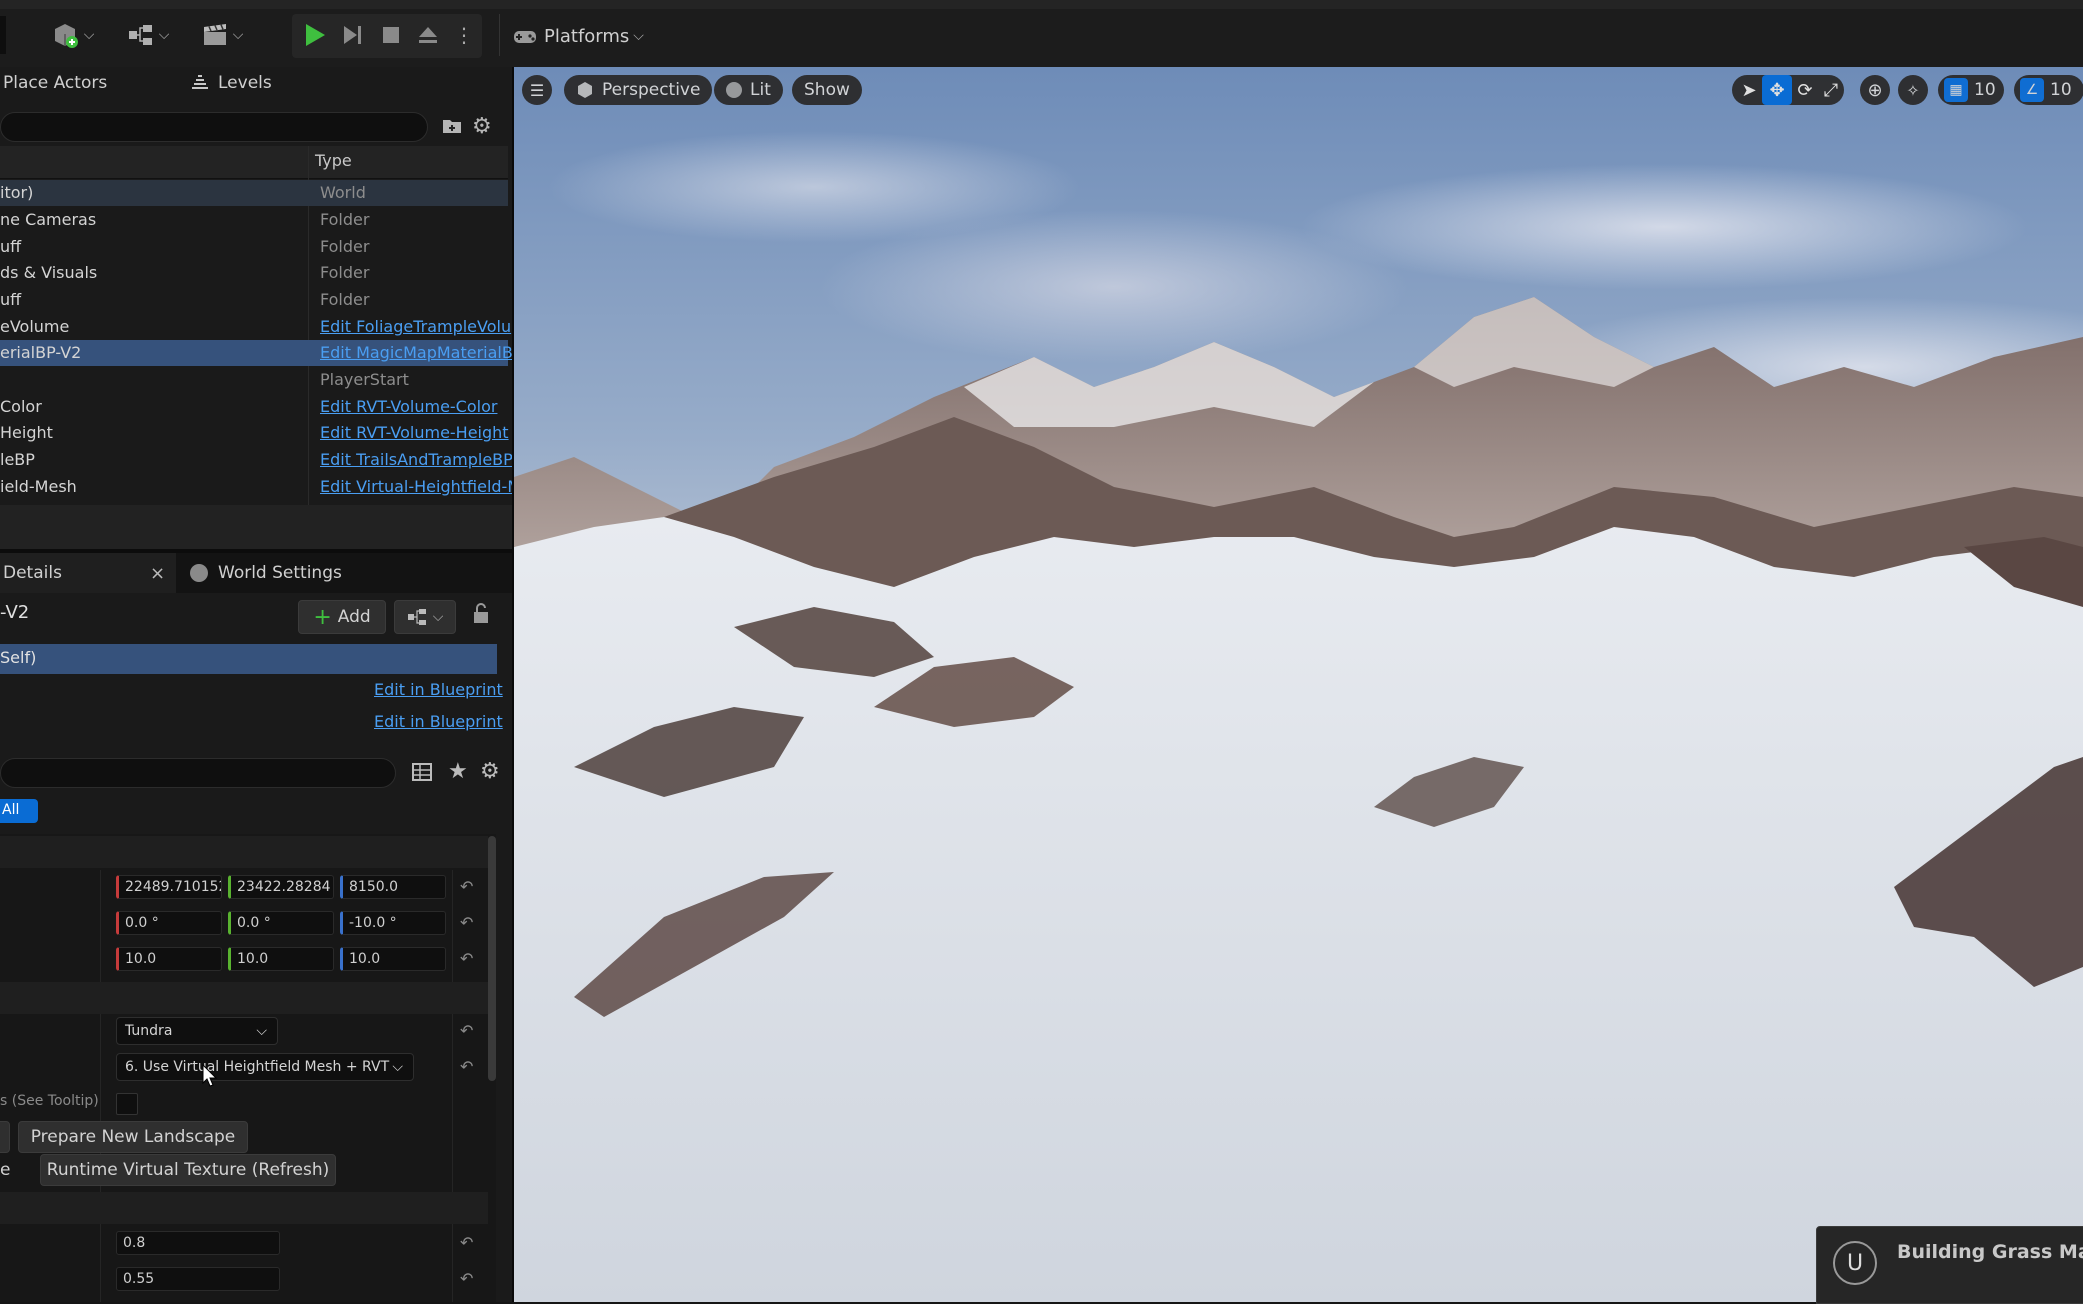  I want to click on tab-levels: Levels, so click(245, 83).